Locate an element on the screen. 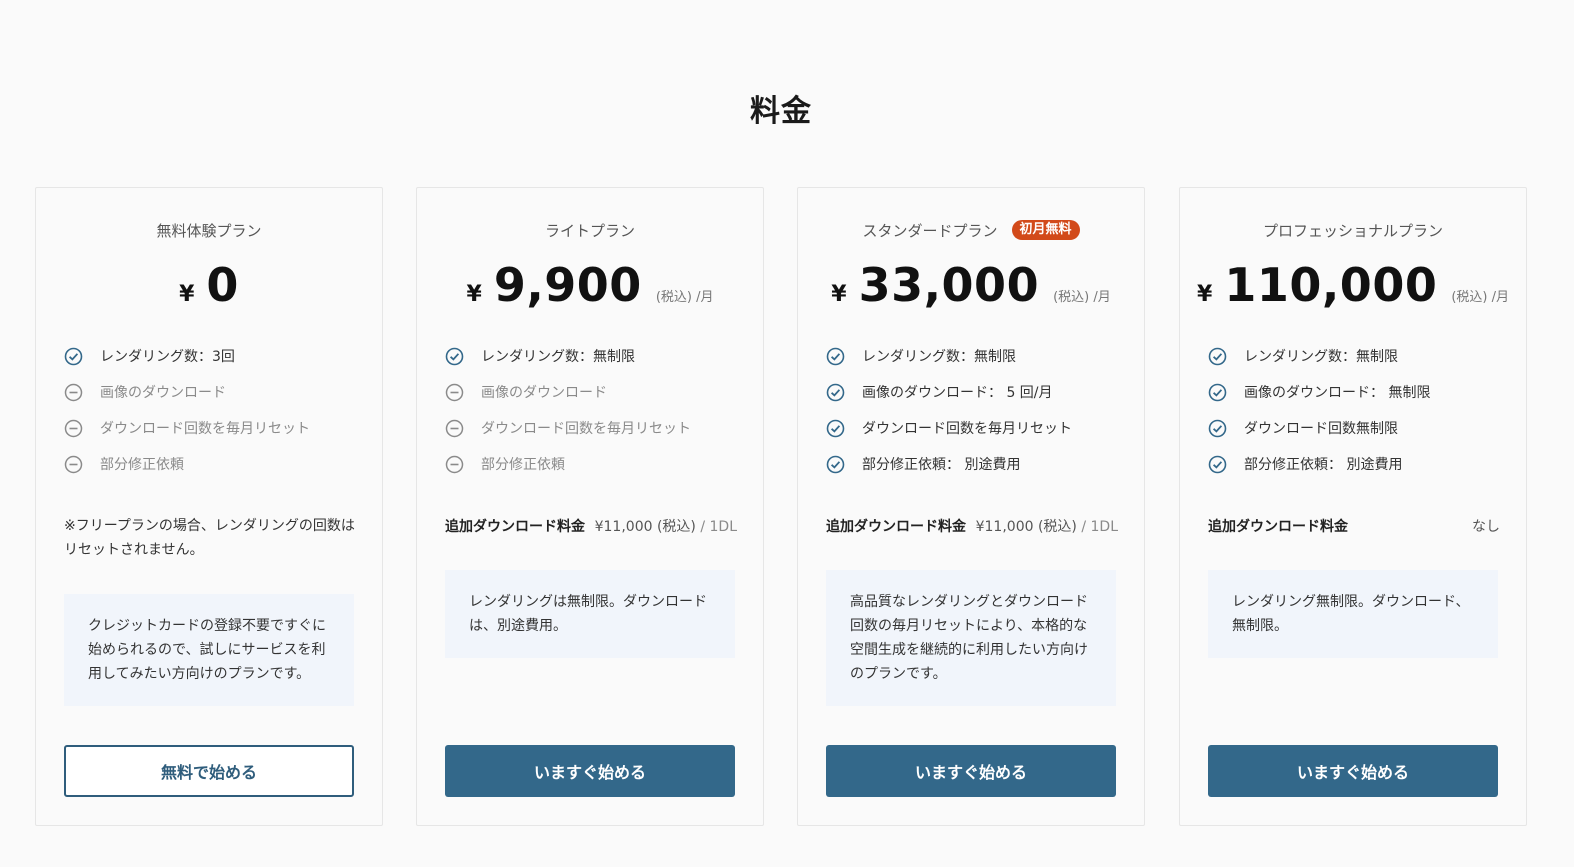 The height and width of the screenshot is (867, 1574). feature-text: 画像のダウンロード： 5 回/月 is located at coordinates (957, 393).